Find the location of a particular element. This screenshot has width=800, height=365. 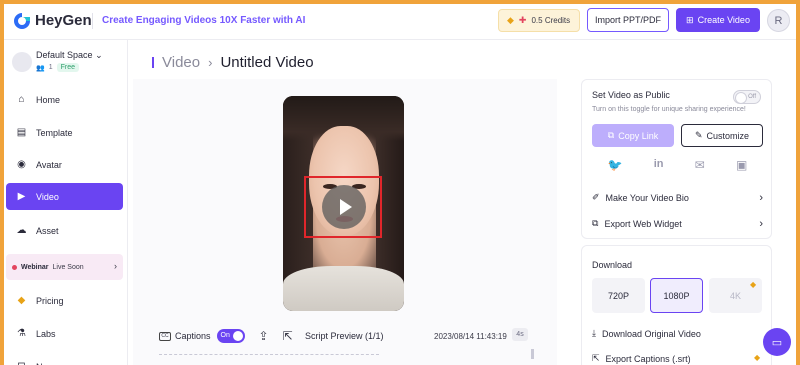

pricing-icon: ◆ is located at coordinates (21, 300).